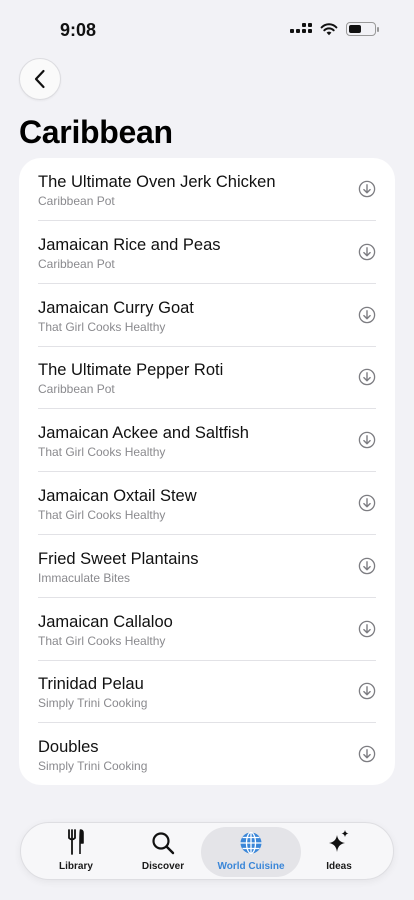 Image resolution: width=414 pixels, height=900 pixels. What do you see at coordinates (339, 841) in the screenshot?
I see `sparkles-icon` at bounding box center [339, 841].